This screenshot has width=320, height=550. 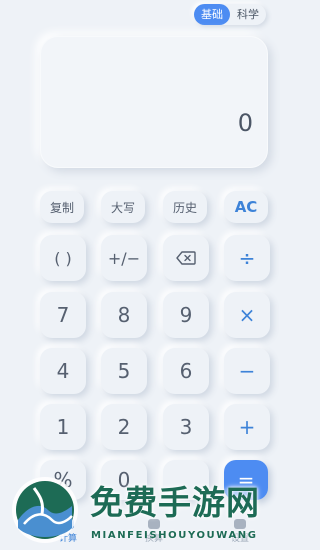 I want to click on mode-toggle: 基础 科学, so click(x=230, y=14).